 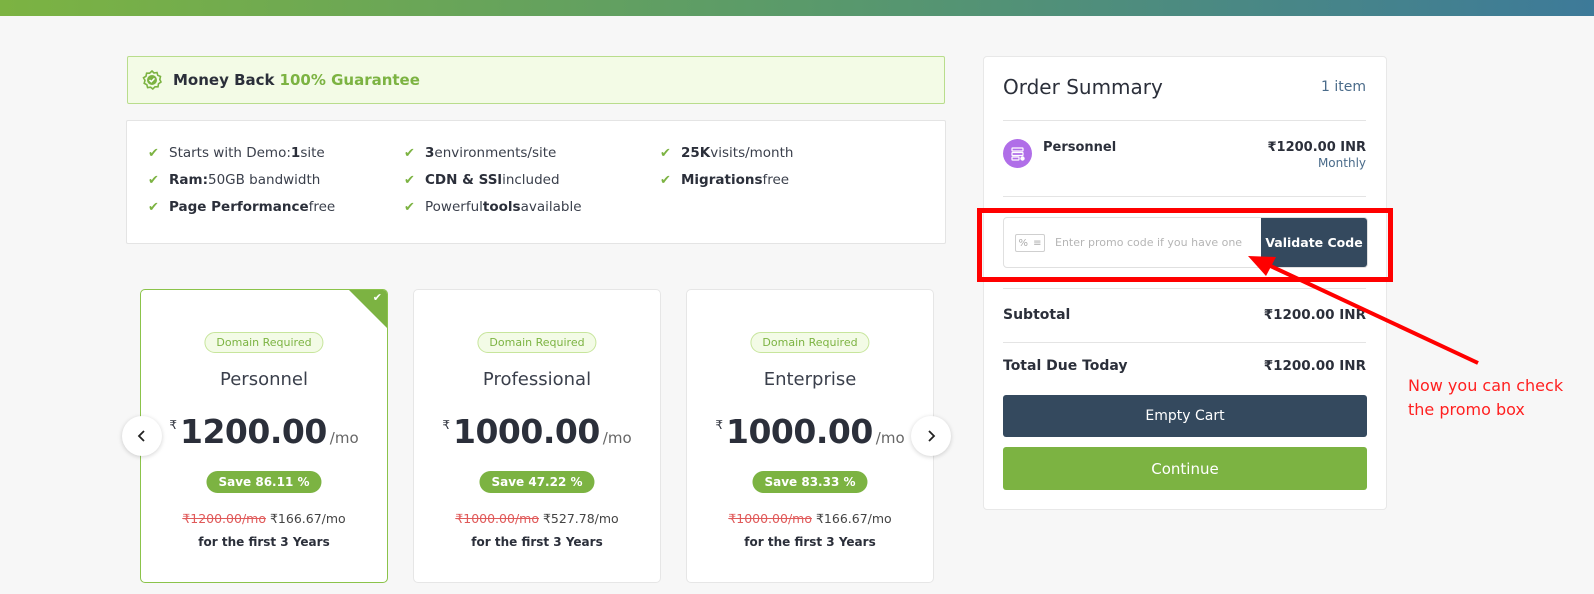 I want to click on feature-text: 50GB bandwidth, so click(x=264, y=180).